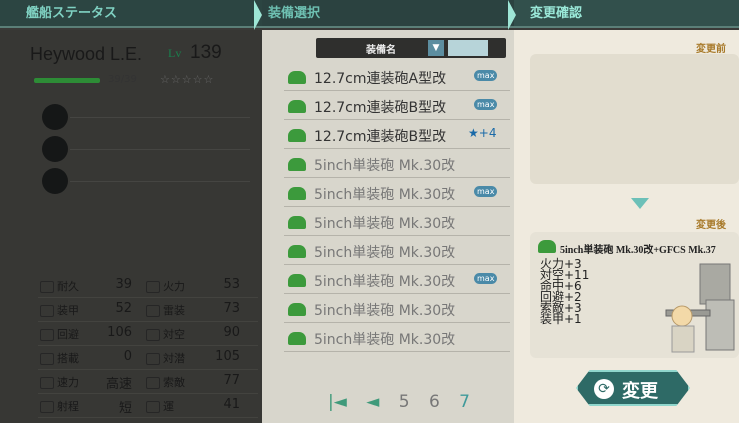 Image resolution: width=739 pixels, height=423 pixels. Describe the element at coordinates (434, 402) in the screenshot. I see `page-6: 6` at that location.